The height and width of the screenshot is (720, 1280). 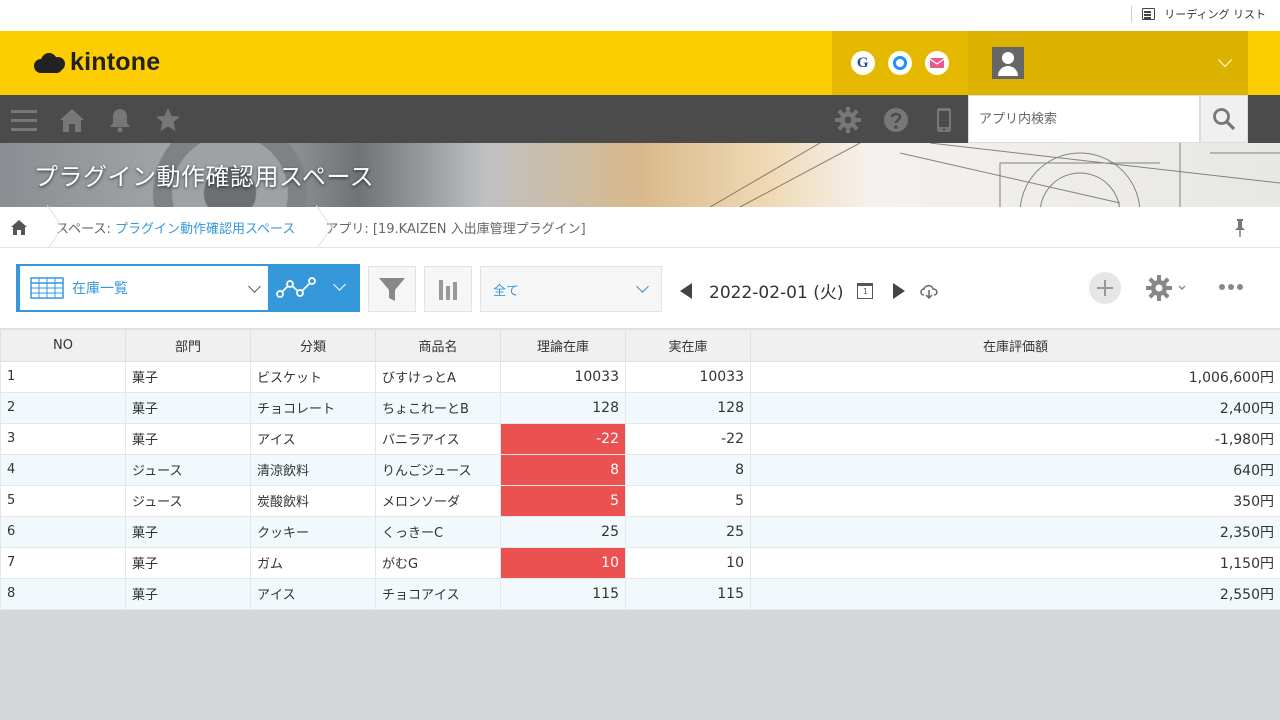 I want to click on divider, so click(x=1132, y=14).